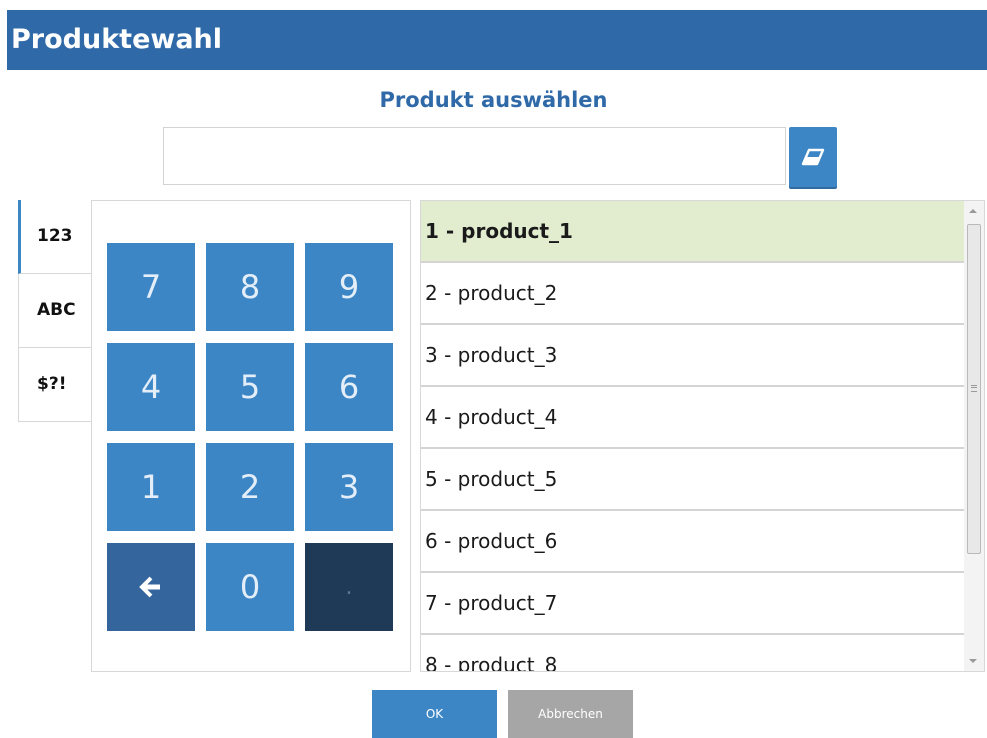 Image resolution: width=987 pixels, height=738 pixels. I want to click on window-title: Produktewahl, so click(497, 40).